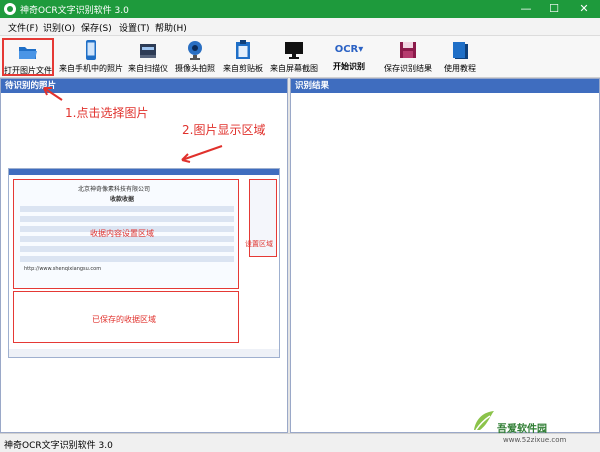 The width and height of the screenshot is (600, 452). I want to click on preview-list-area: 已保存的收据区域, so click(126, 317).